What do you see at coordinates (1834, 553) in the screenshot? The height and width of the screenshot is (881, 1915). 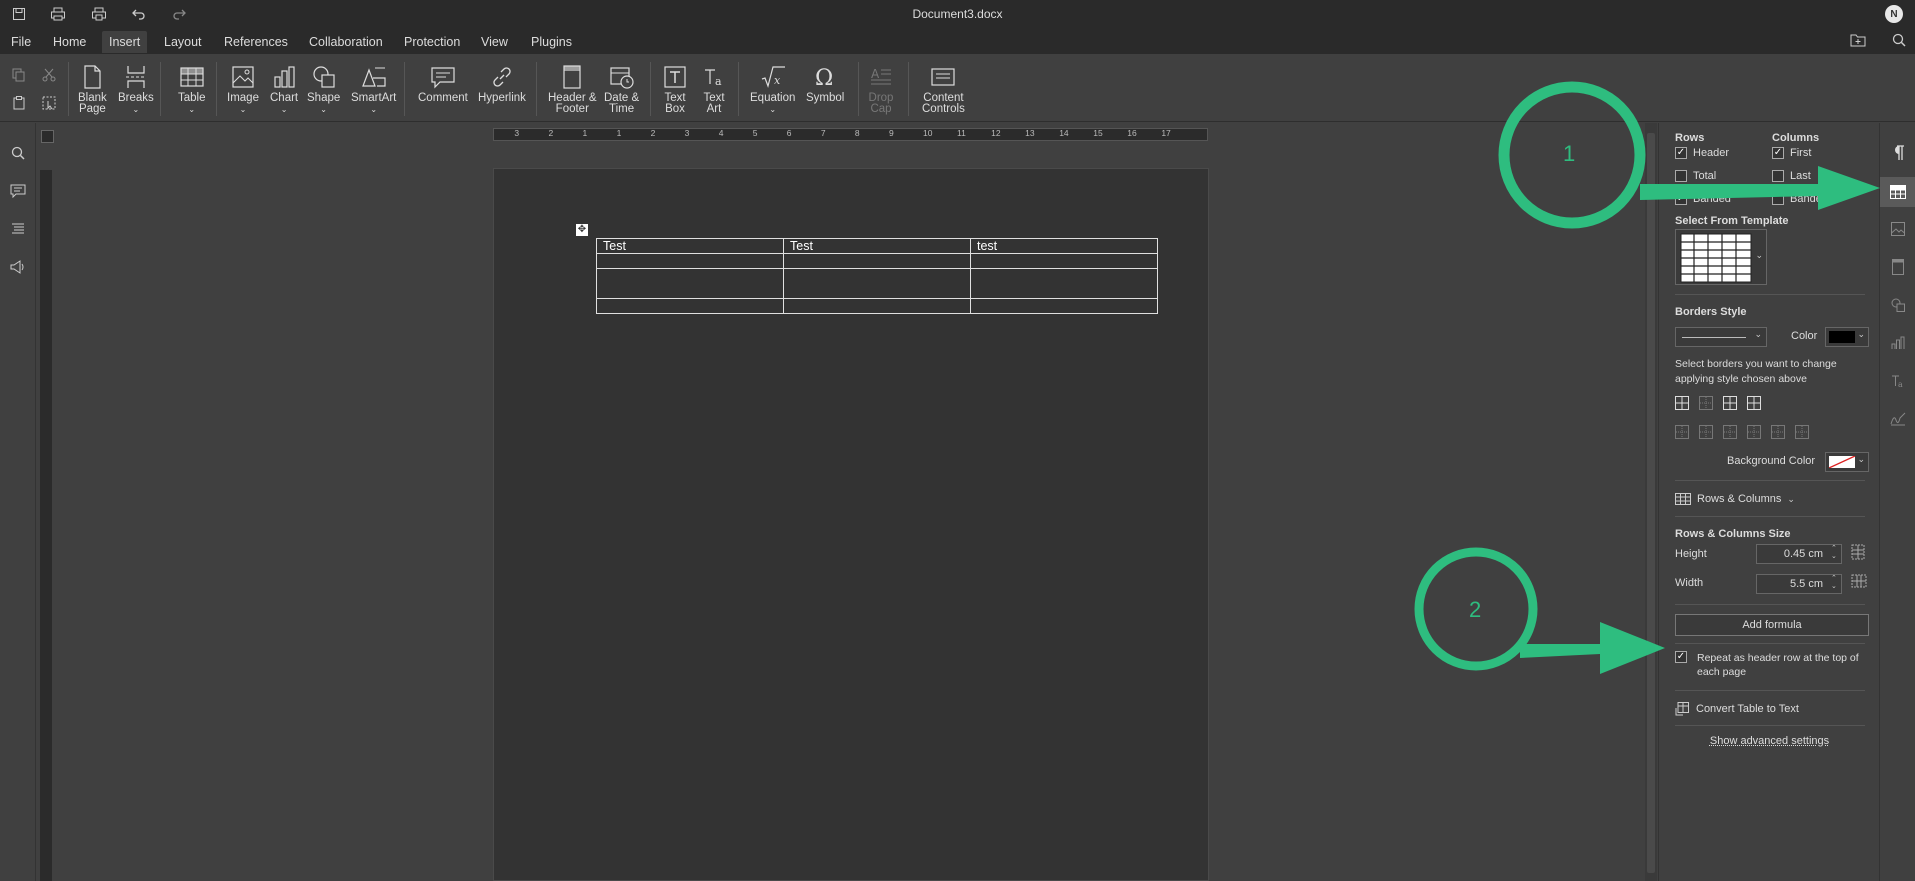 I see `spinner-arrows-icon: ⌃ ⌄` at bounding box center [1834, 553].